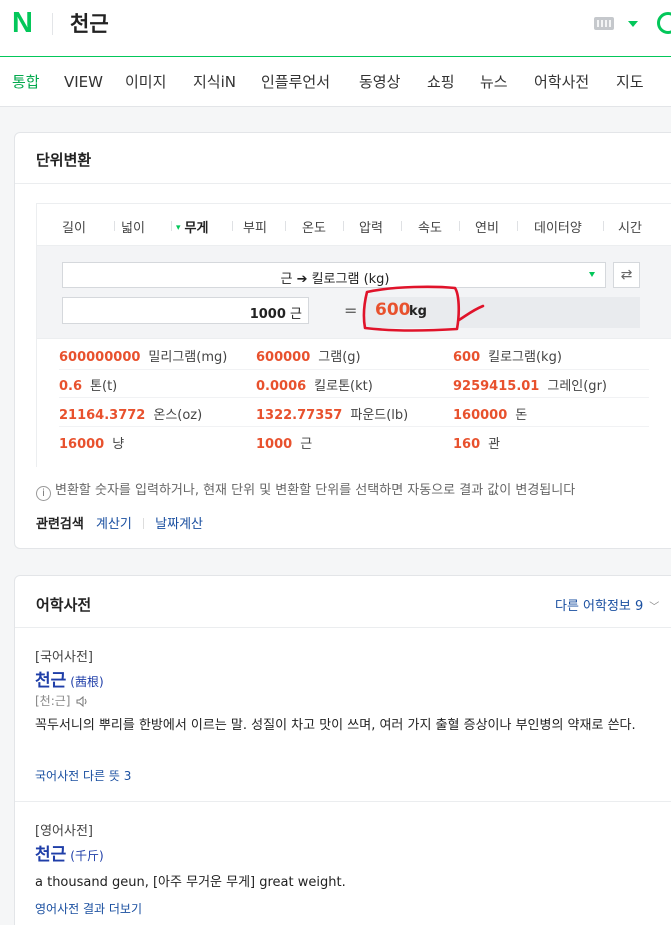  I want to click on card-title: 단위변환, so click(64, 160).